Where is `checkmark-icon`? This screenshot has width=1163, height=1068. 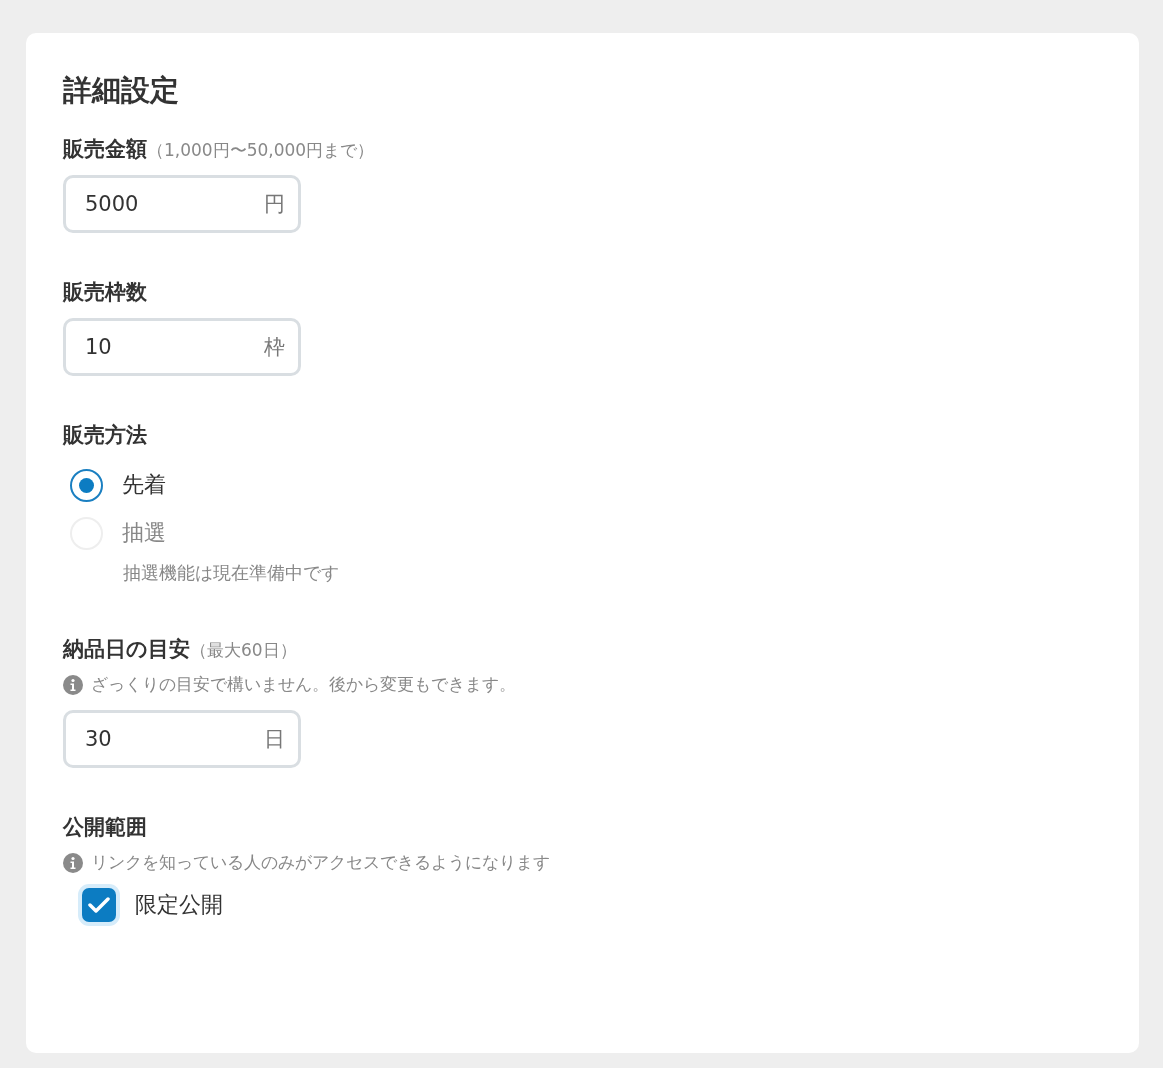
checkmark-icon is located at coordinates (99, 905).